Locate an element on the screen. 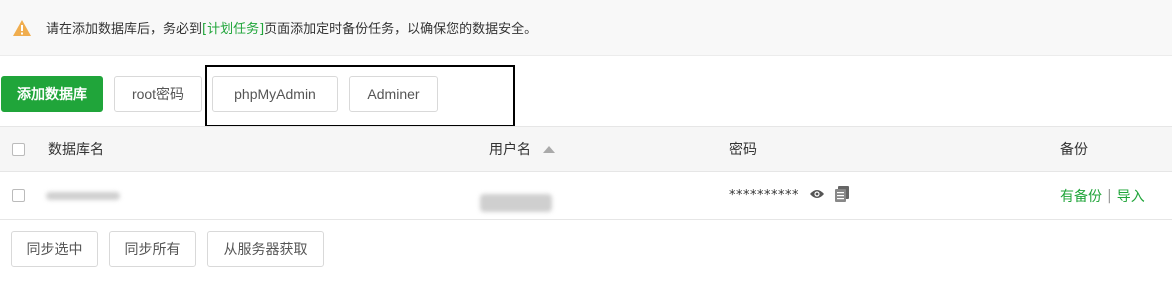 This screenshot has height=284, width=1172. cron-task-link: [计划任务] is located at coordinates (233, 29).